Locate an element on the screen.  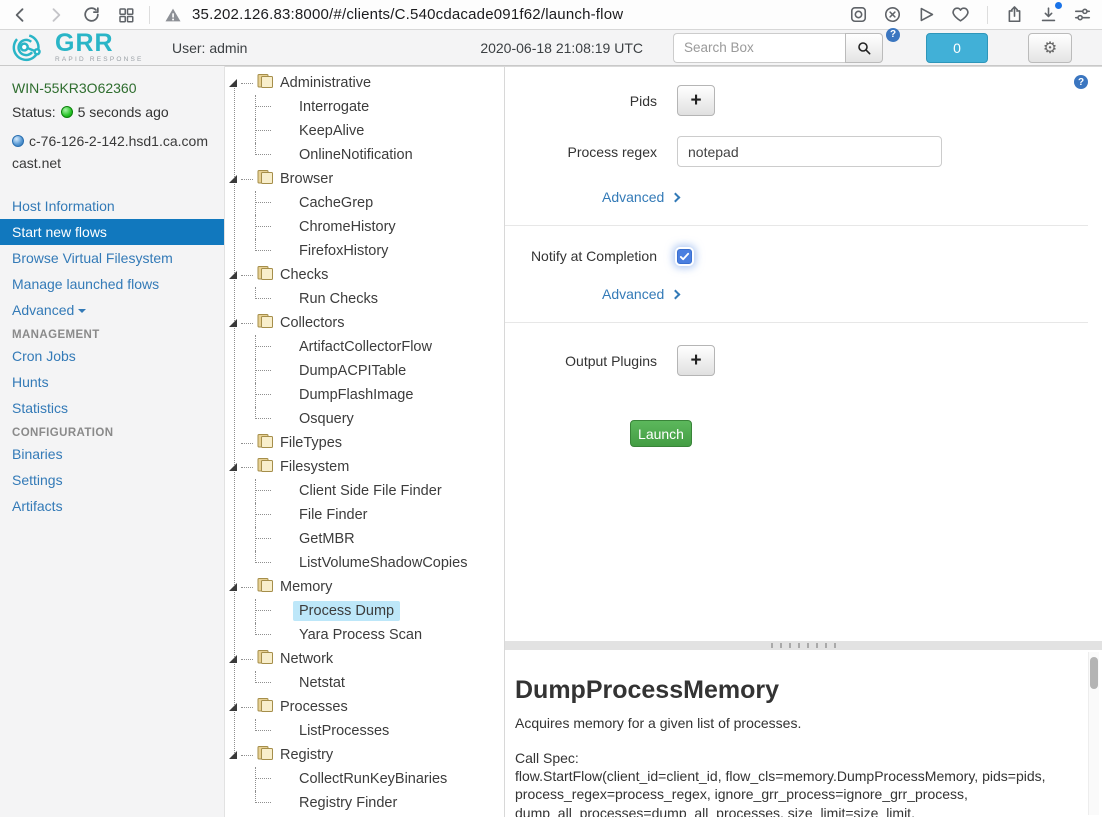
tree-node-run-checks: Run Checks is located at coordinates (364, 299).